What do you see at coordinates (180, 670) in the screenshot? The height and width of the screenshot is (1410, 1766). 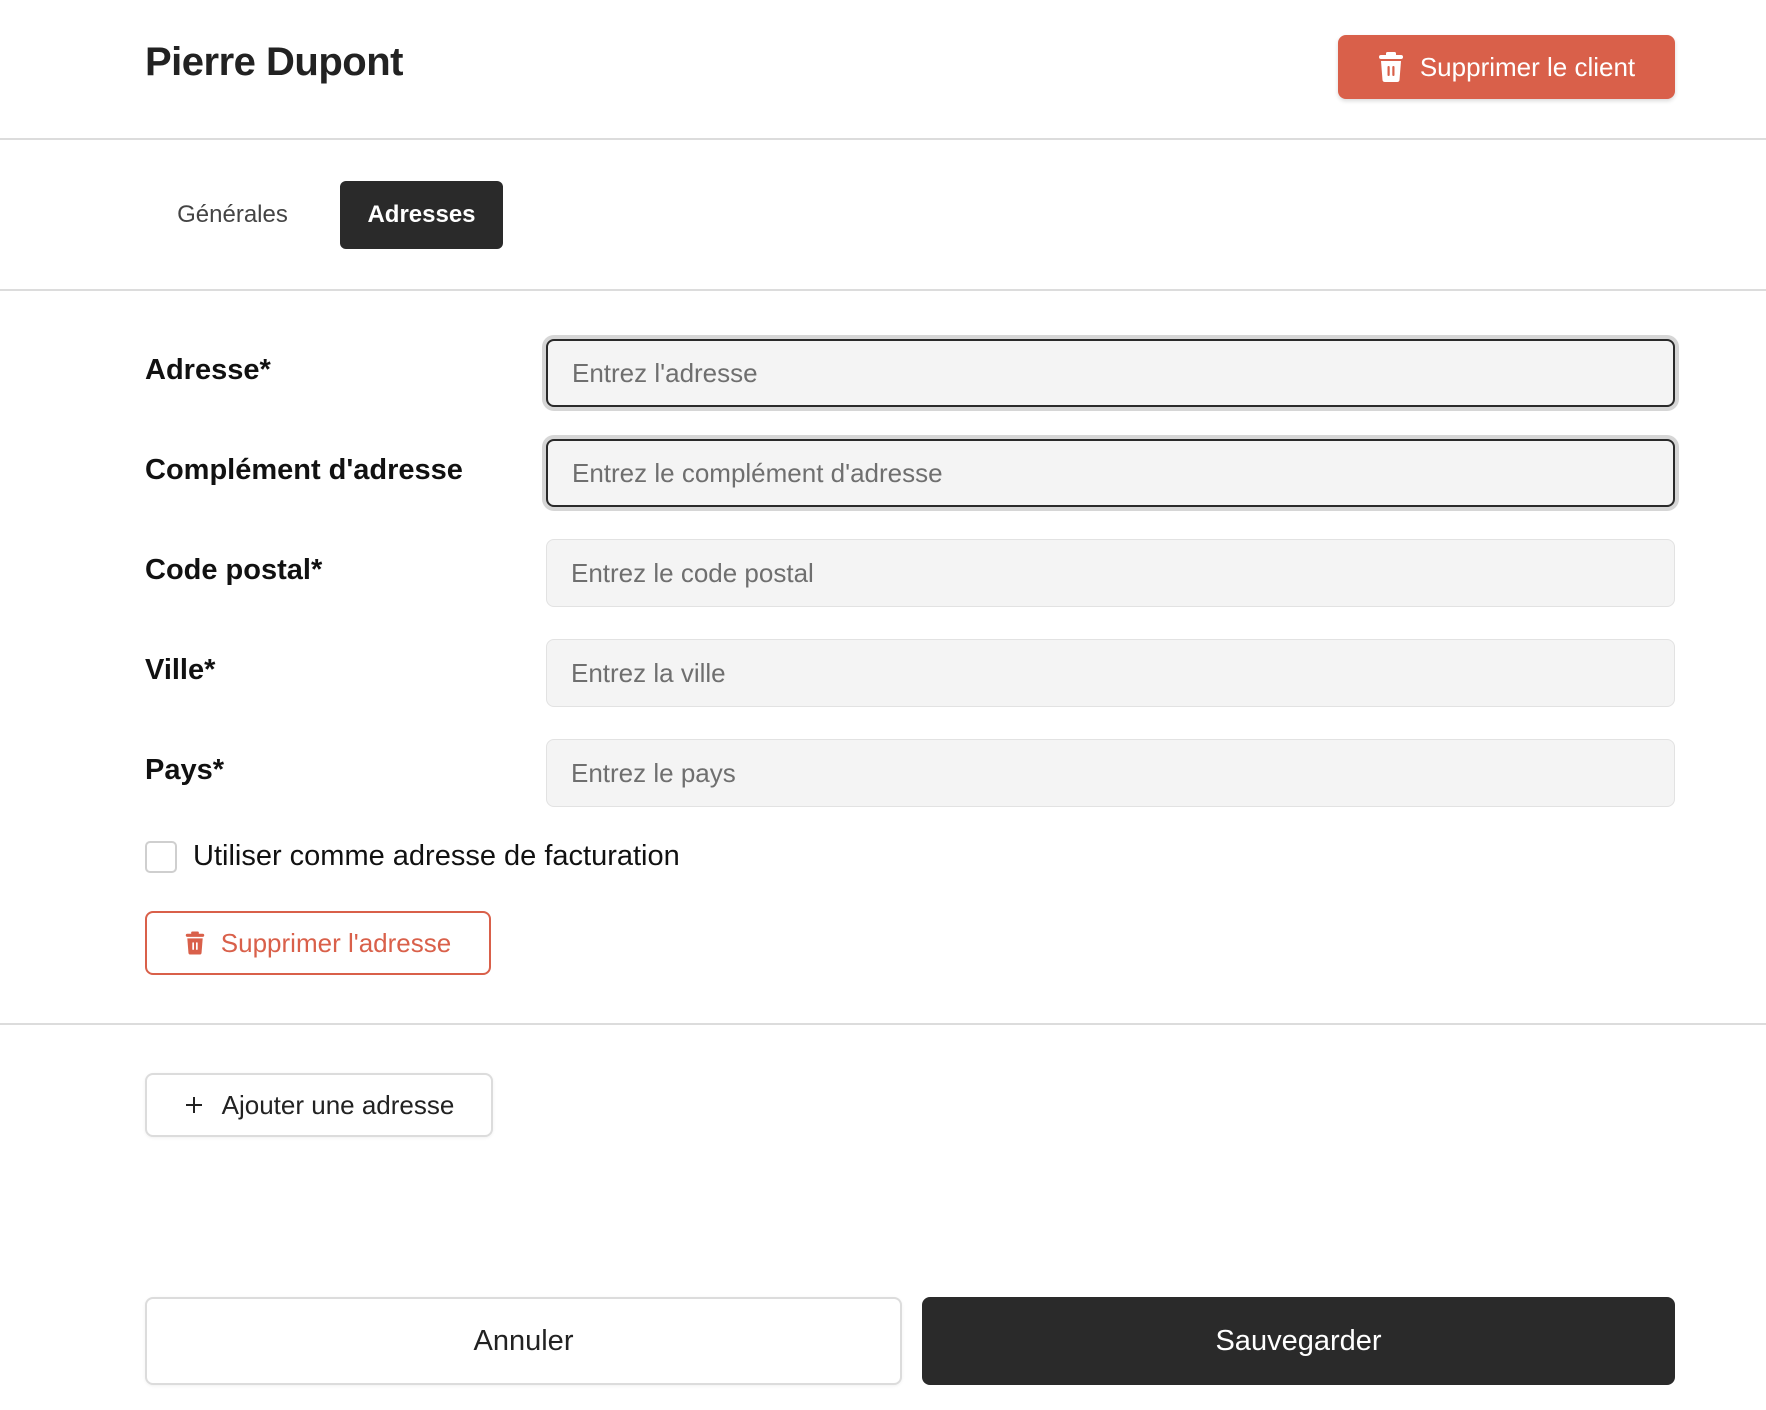 I see `ville-label: Ville*` at bounding box center [180, 670].